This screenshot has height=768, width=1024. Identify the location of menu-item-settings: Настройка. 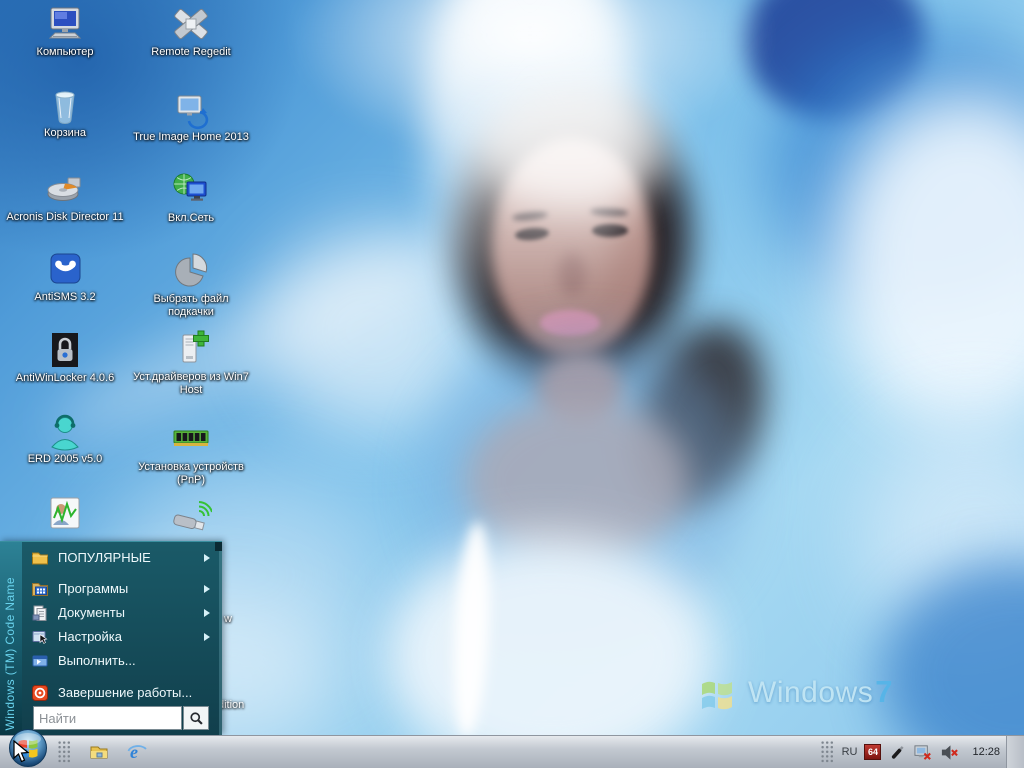
(120, 636).